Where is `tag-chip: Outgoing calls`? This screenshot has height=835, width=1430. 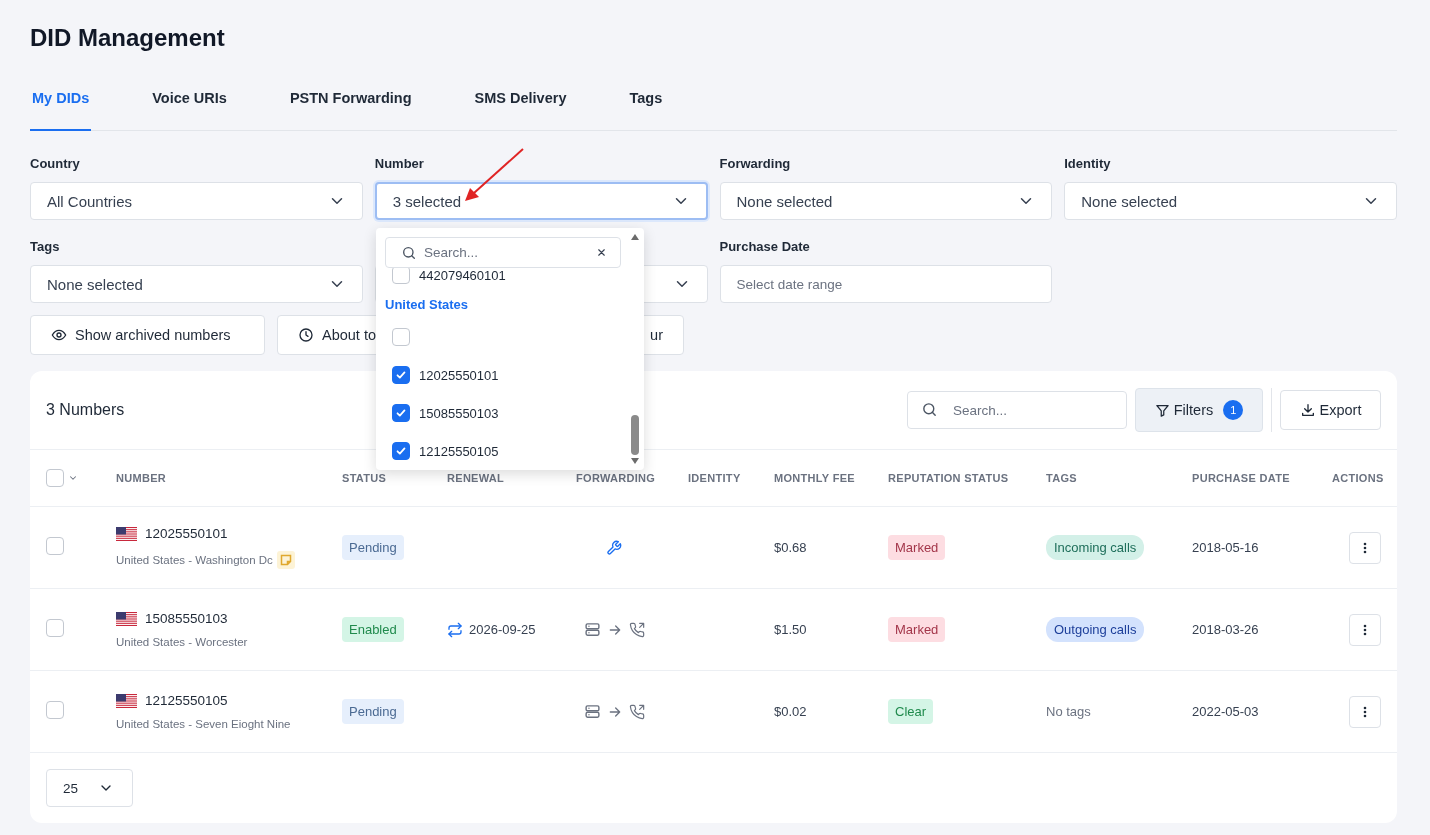
tag-chip: Outgoing calls is located at coordinates (1095, 629).